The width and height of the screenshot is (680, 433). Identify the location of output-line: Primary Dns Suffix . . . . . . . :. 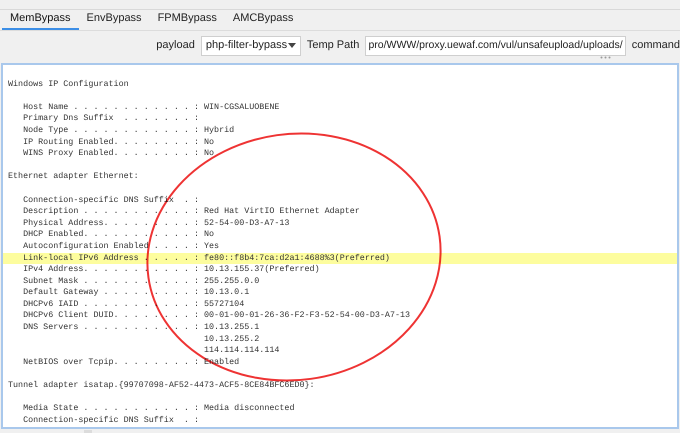
(111, 119).